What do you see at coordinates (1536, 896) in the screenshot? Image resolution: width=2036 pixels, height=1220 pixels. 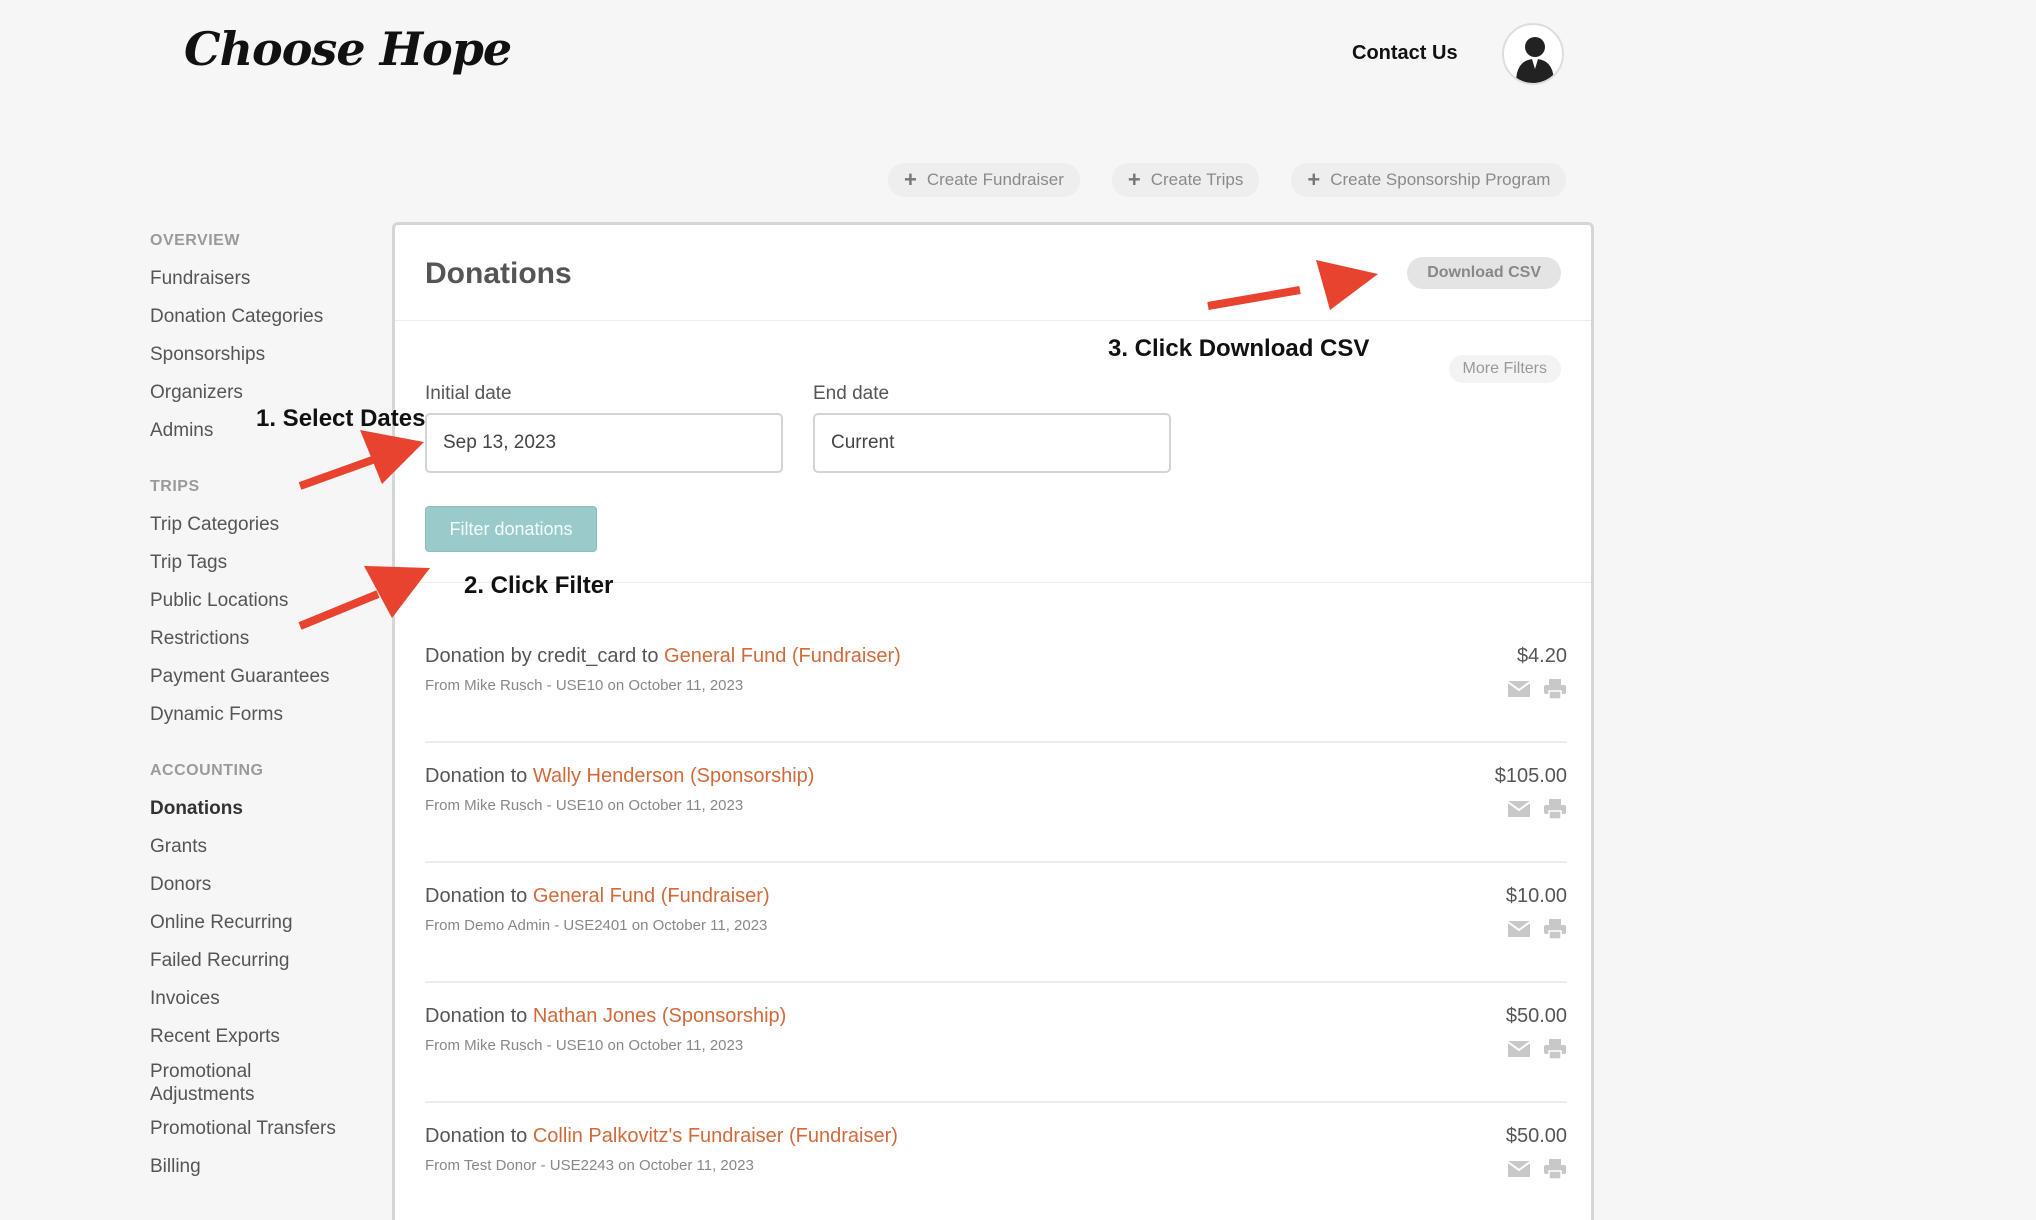 I see `donation-amount: $10.00` at bounding box center [1536, 896].